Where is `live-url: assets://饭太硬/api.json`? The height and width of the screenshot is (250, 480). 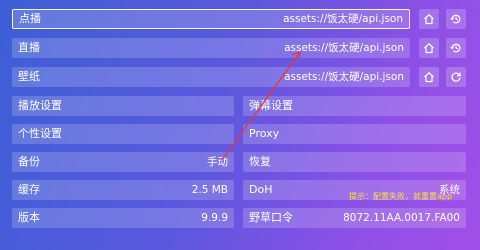
live-url: assets://饭太硬/api.json is located at coordinates (344, 48).